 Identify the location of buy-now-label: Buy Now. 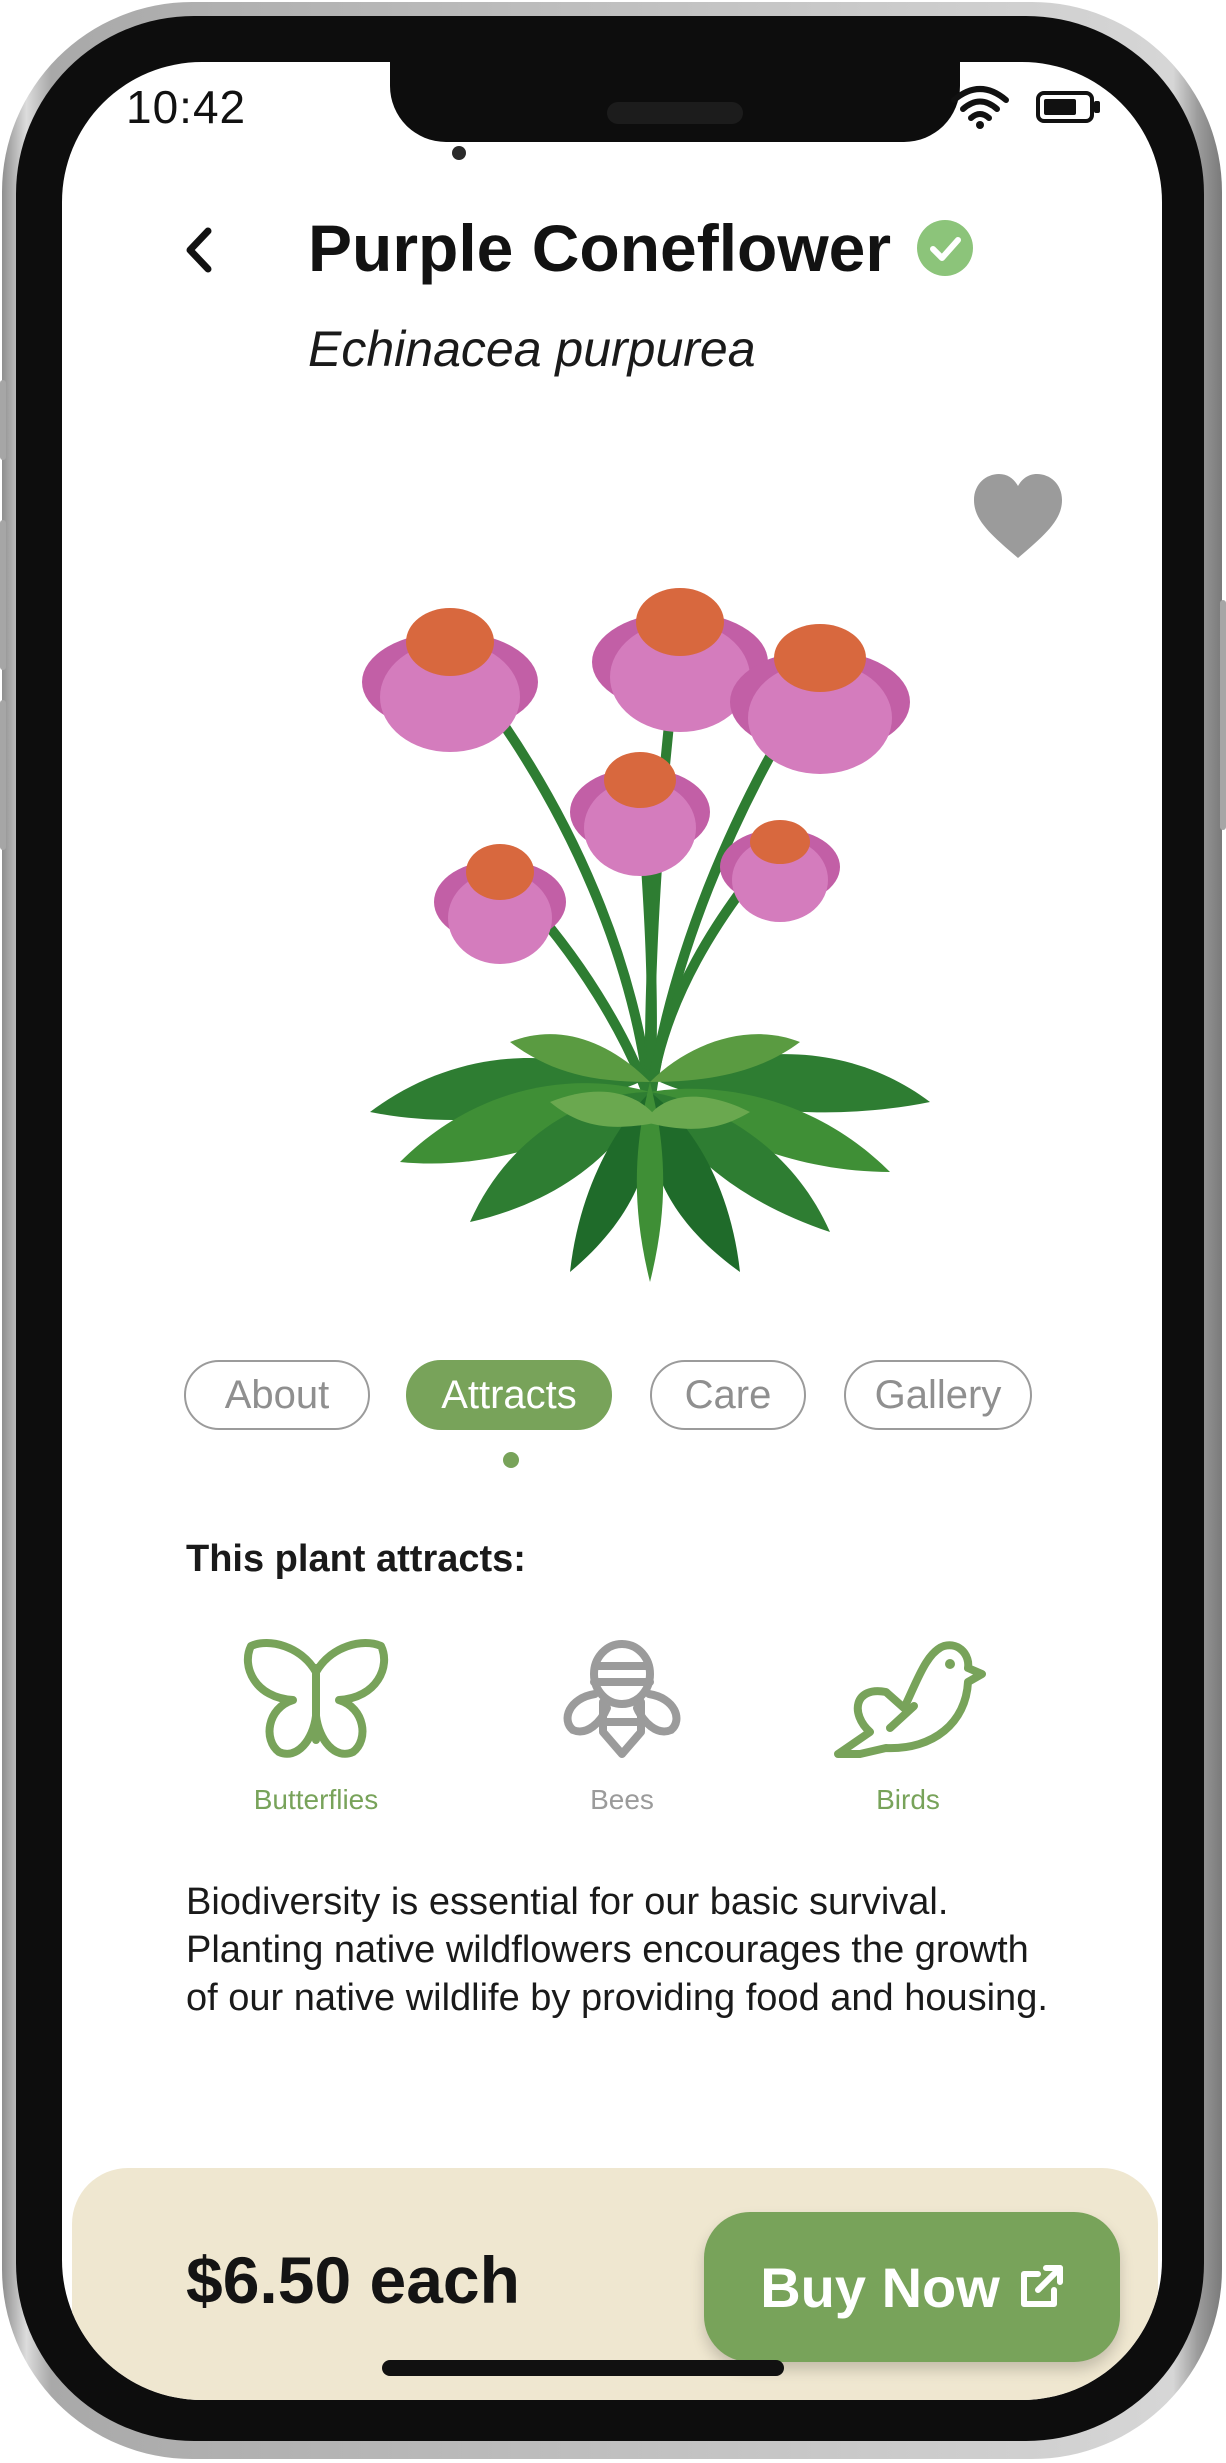
(880, 2287).